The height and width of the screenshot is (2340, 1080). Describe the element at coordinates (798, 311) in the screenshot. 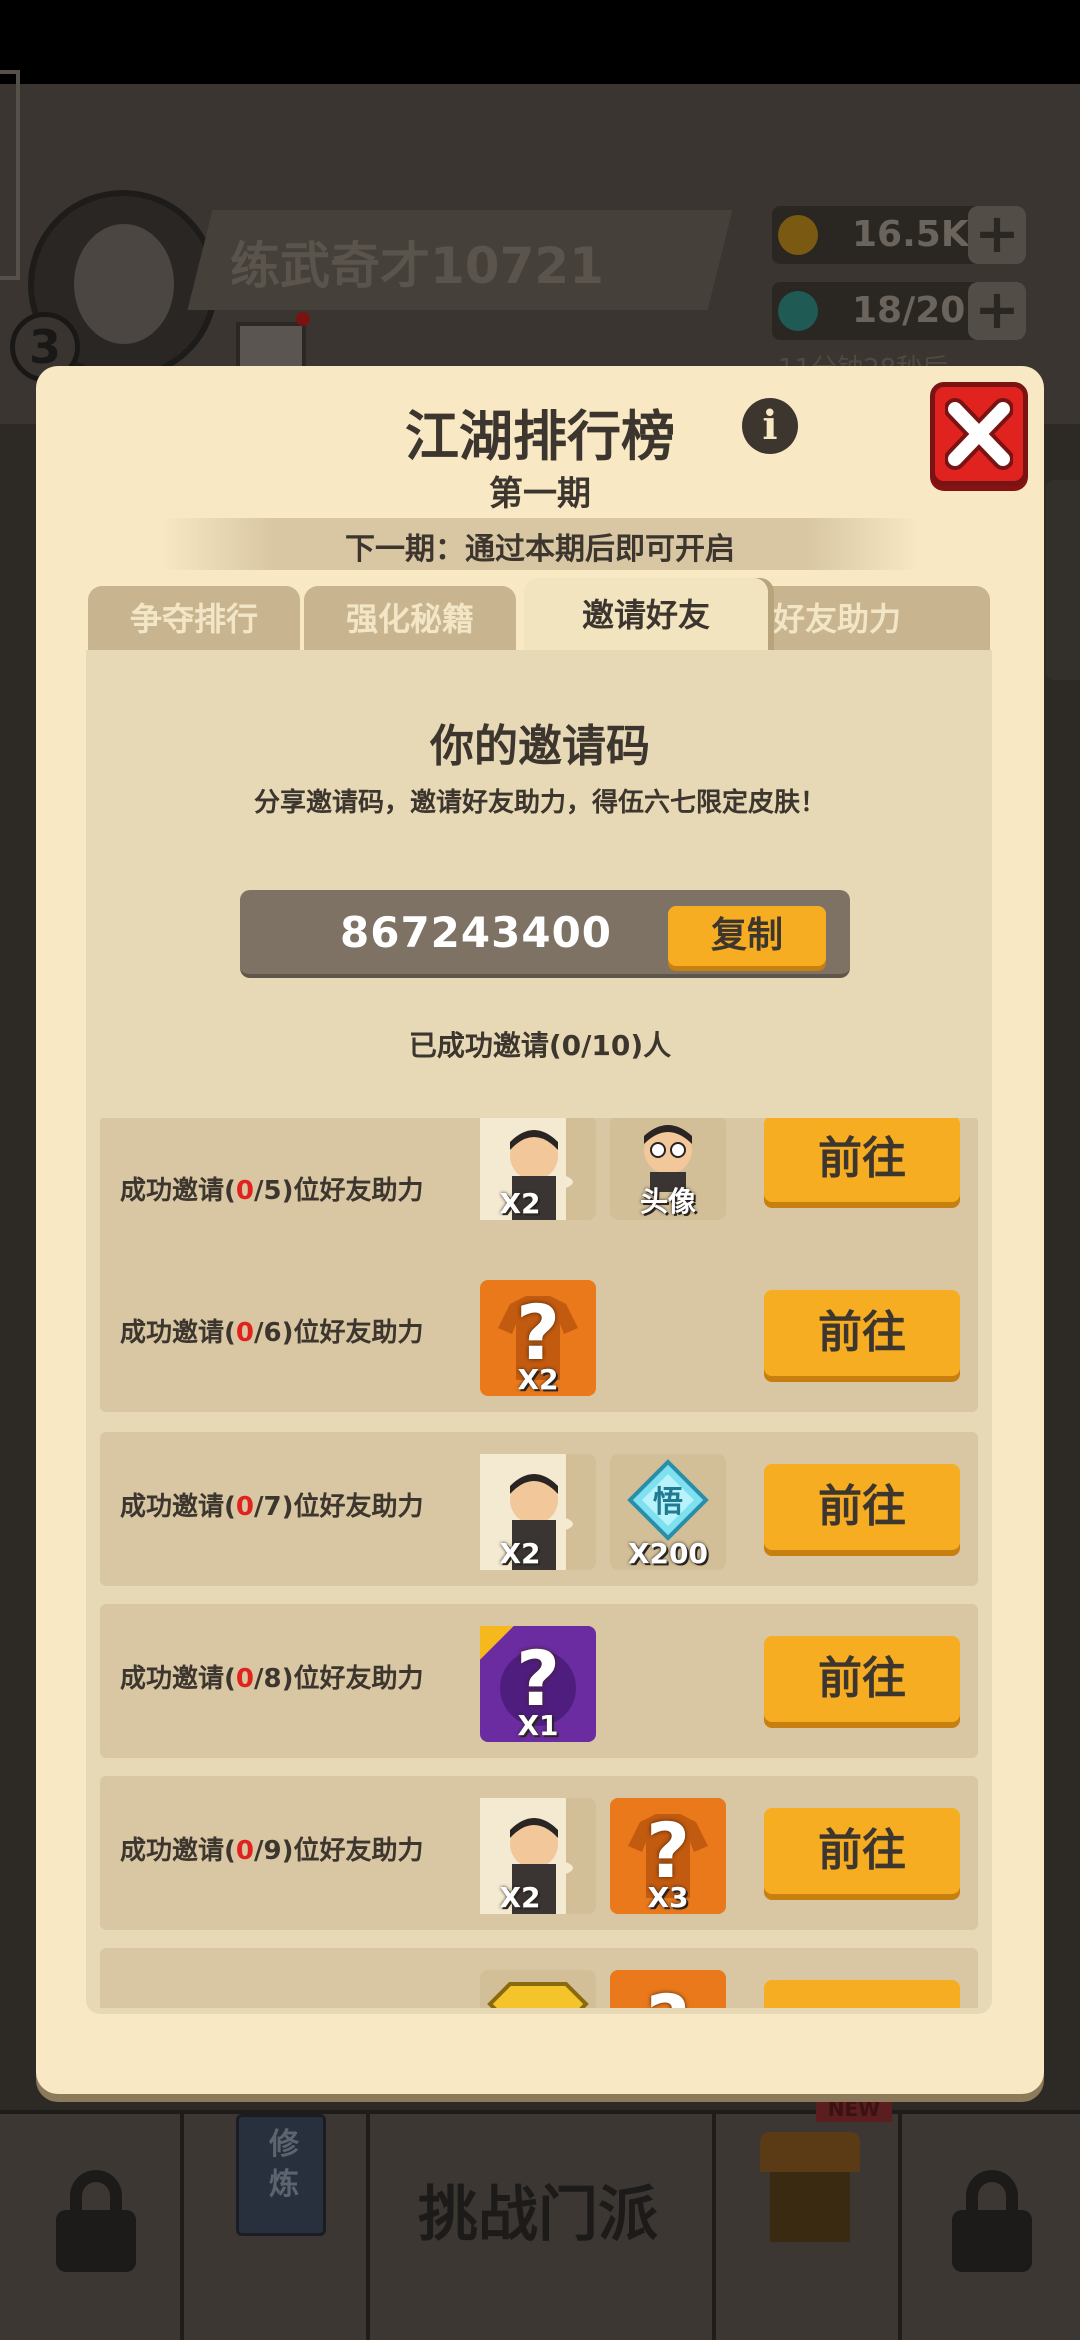

I see `gem-icon` at that location.